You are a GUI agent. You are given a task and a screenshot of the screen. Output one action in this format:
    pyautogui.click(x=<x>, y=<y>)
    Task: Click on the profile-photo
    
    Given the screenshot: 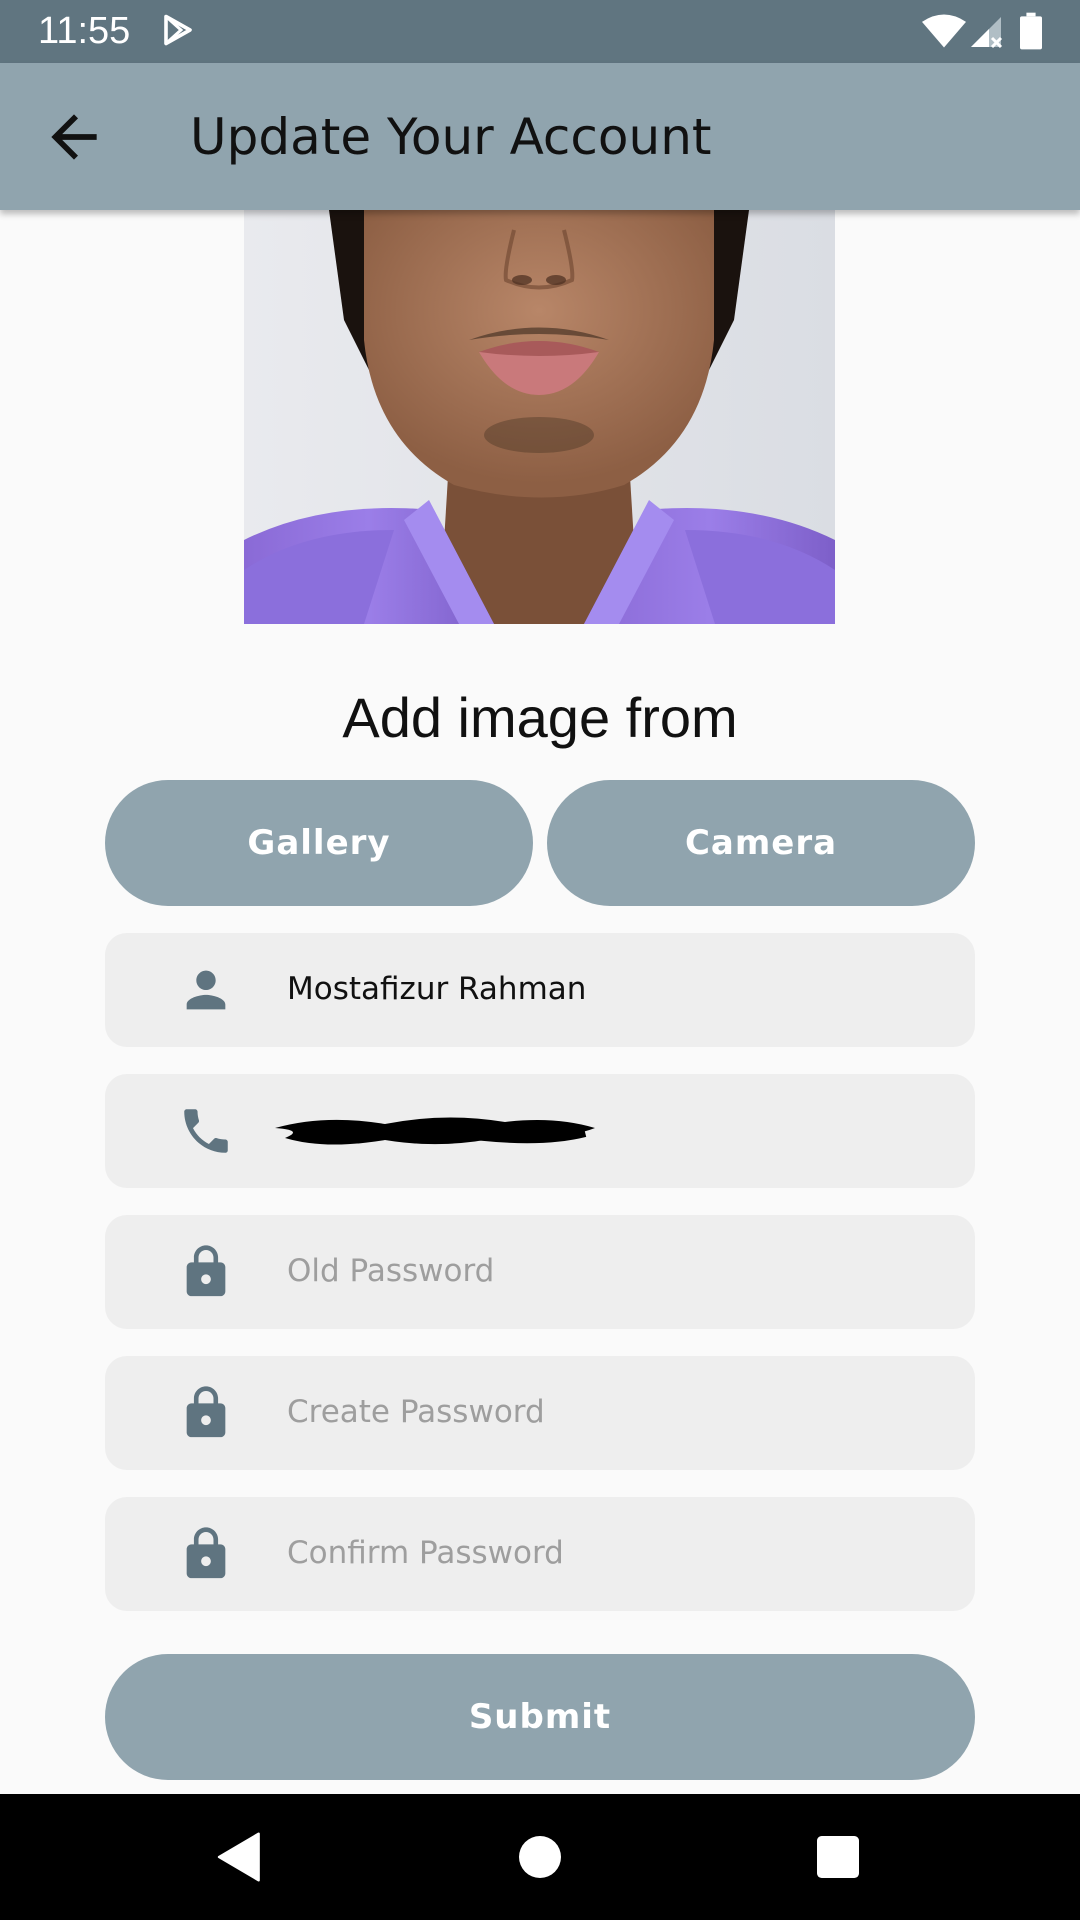 What is the action you would take?
    pyautogui.click(x=539, y=417)
    